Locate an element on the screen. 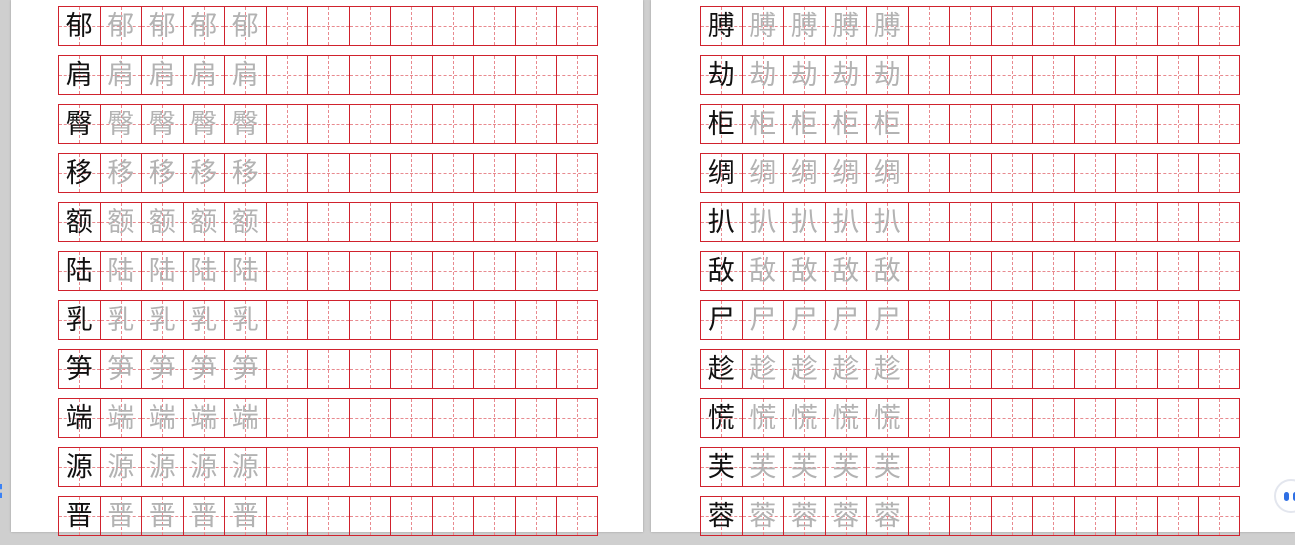  model-character-cell: 膊 is located at coordinates (722, 26).